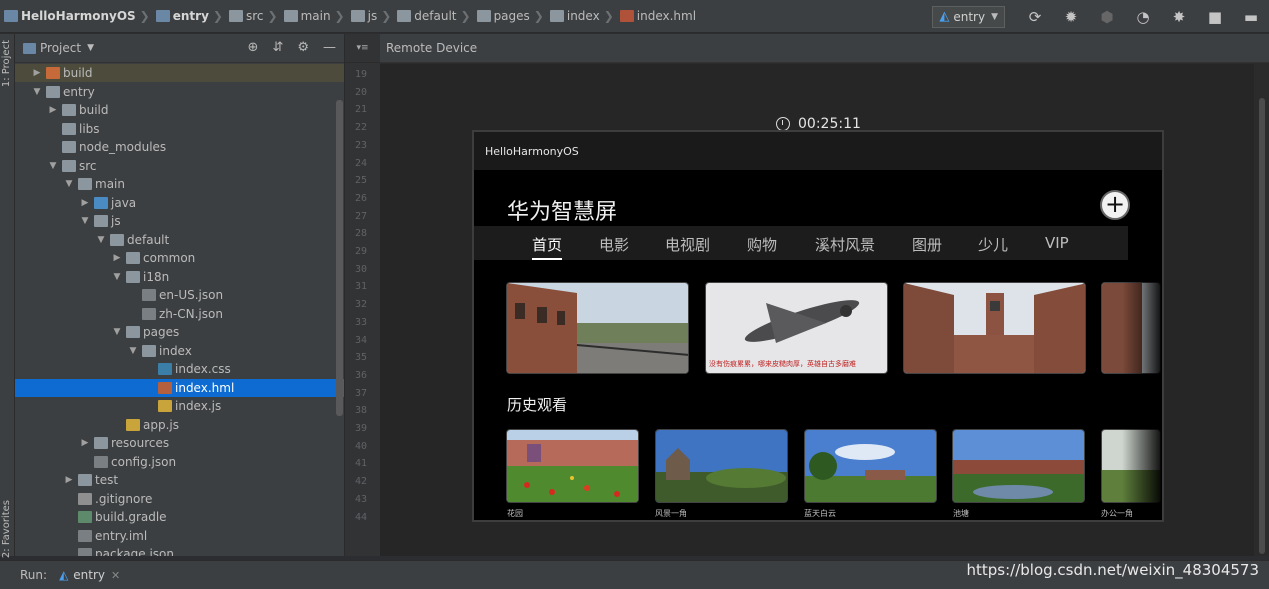  What do you see at coordinates (179, 184) in the screenshot?
I see `tree-item: ▼ main` at bounding box center [179, 184].